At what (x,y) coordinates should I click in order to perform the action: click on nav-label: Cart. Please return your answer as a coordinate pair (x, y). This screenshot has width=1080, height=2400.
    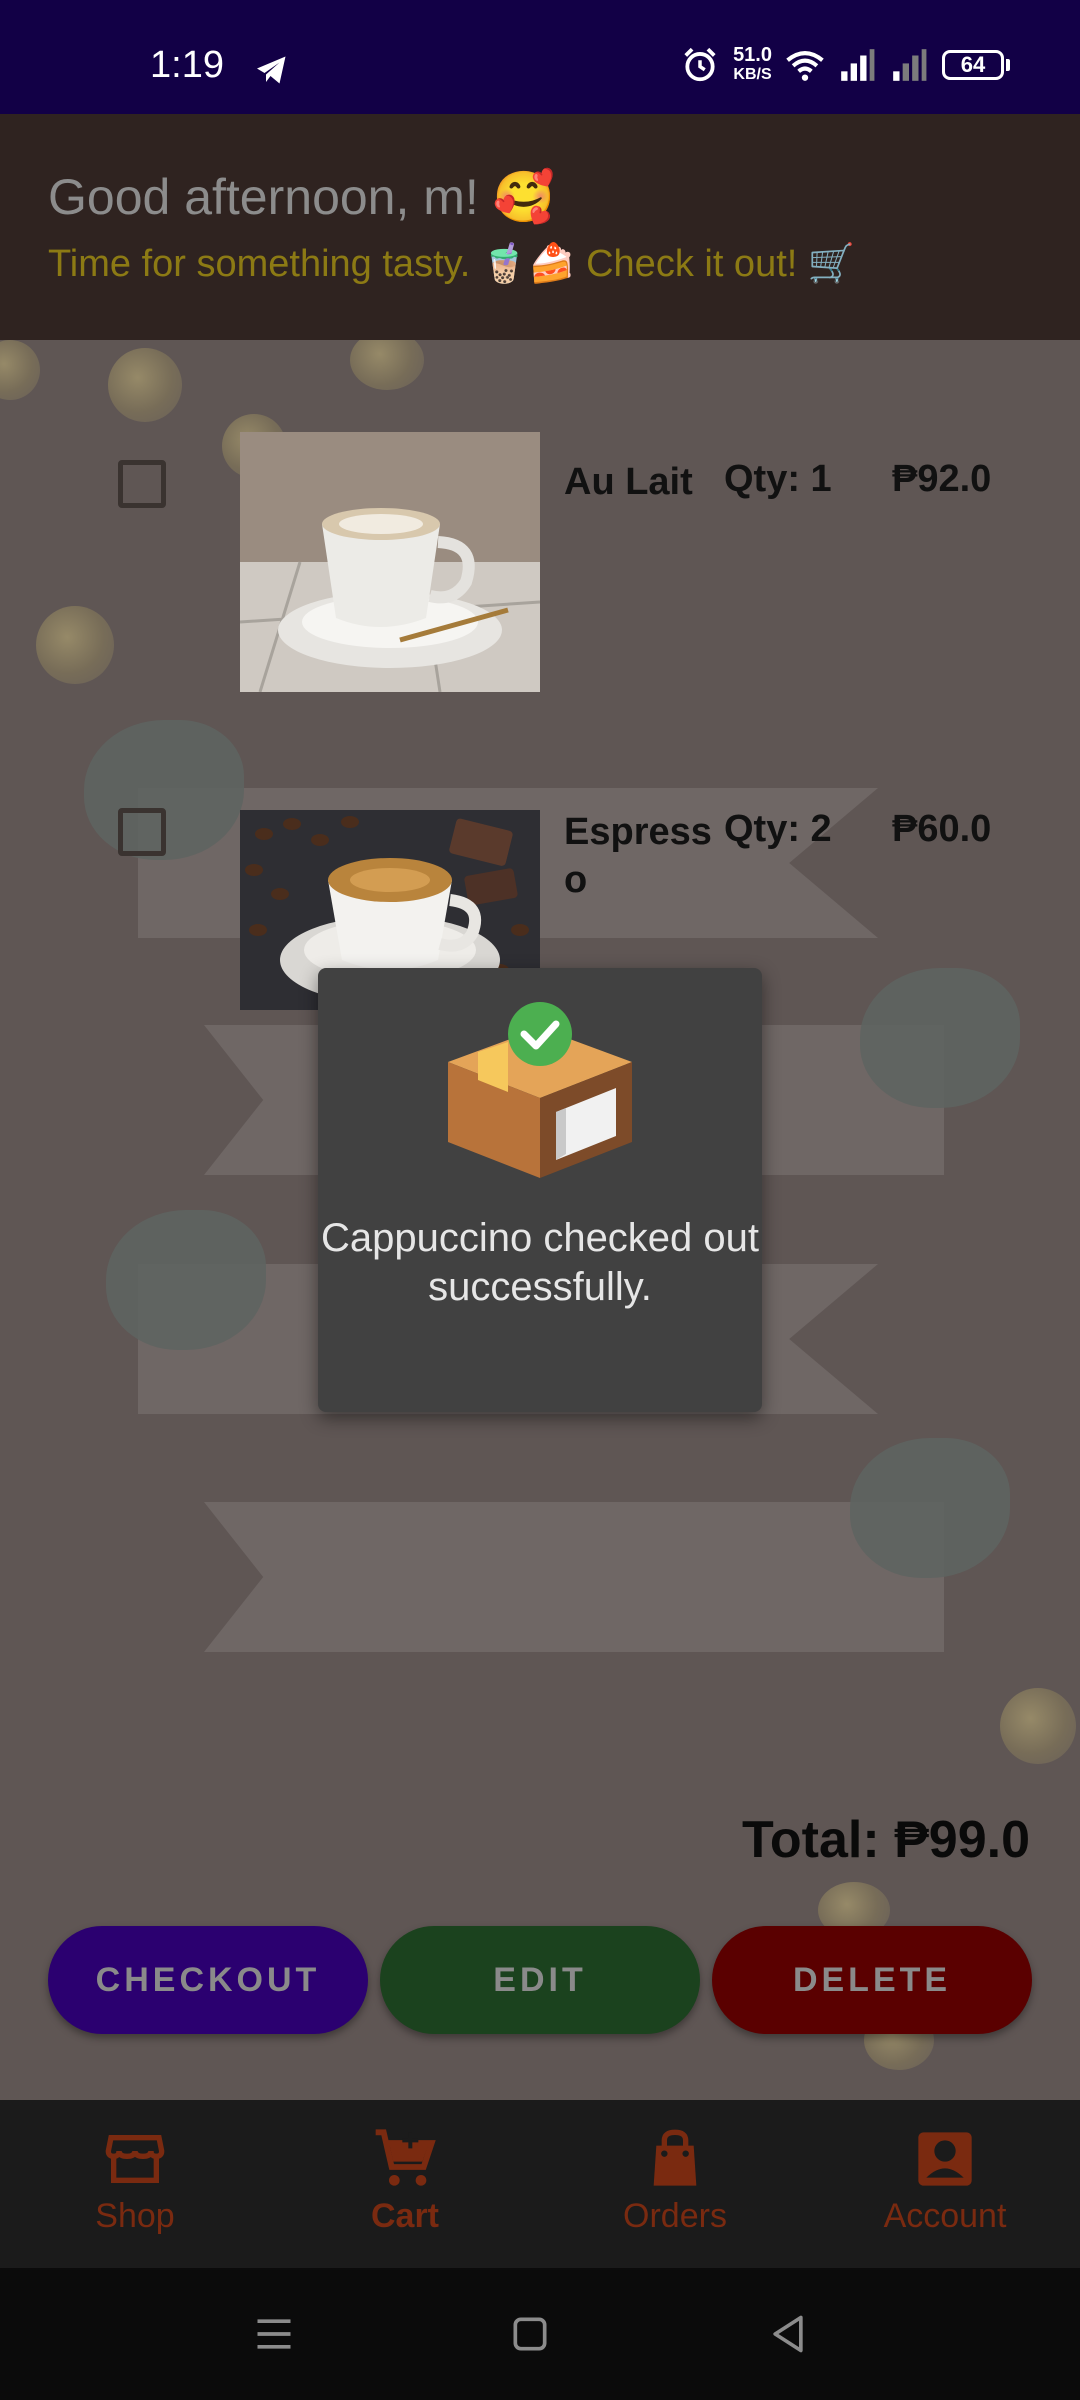
    Looking at the image, I should click on (405, 2215).